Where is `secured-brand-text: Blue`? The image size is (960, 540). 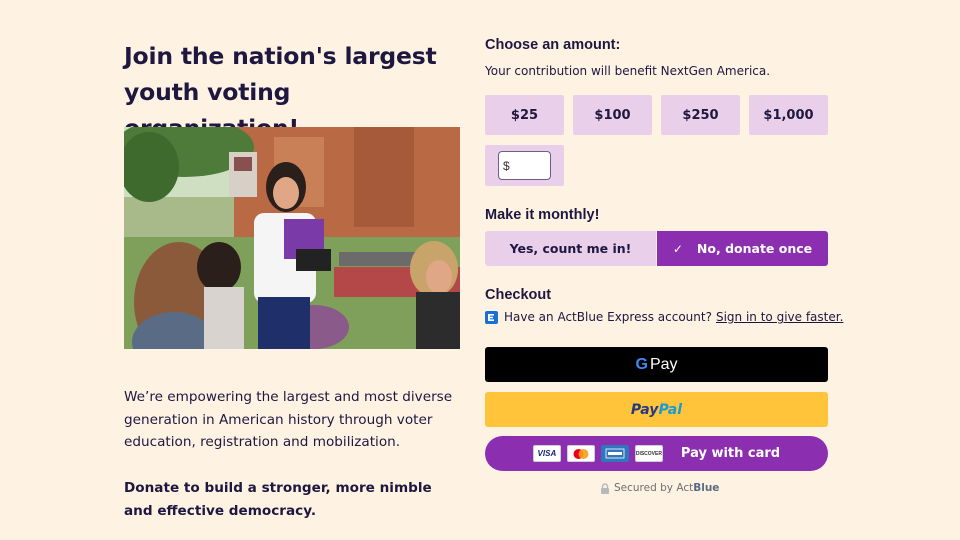 secured-brand-text: Blue is located at coordinates (706, 488).